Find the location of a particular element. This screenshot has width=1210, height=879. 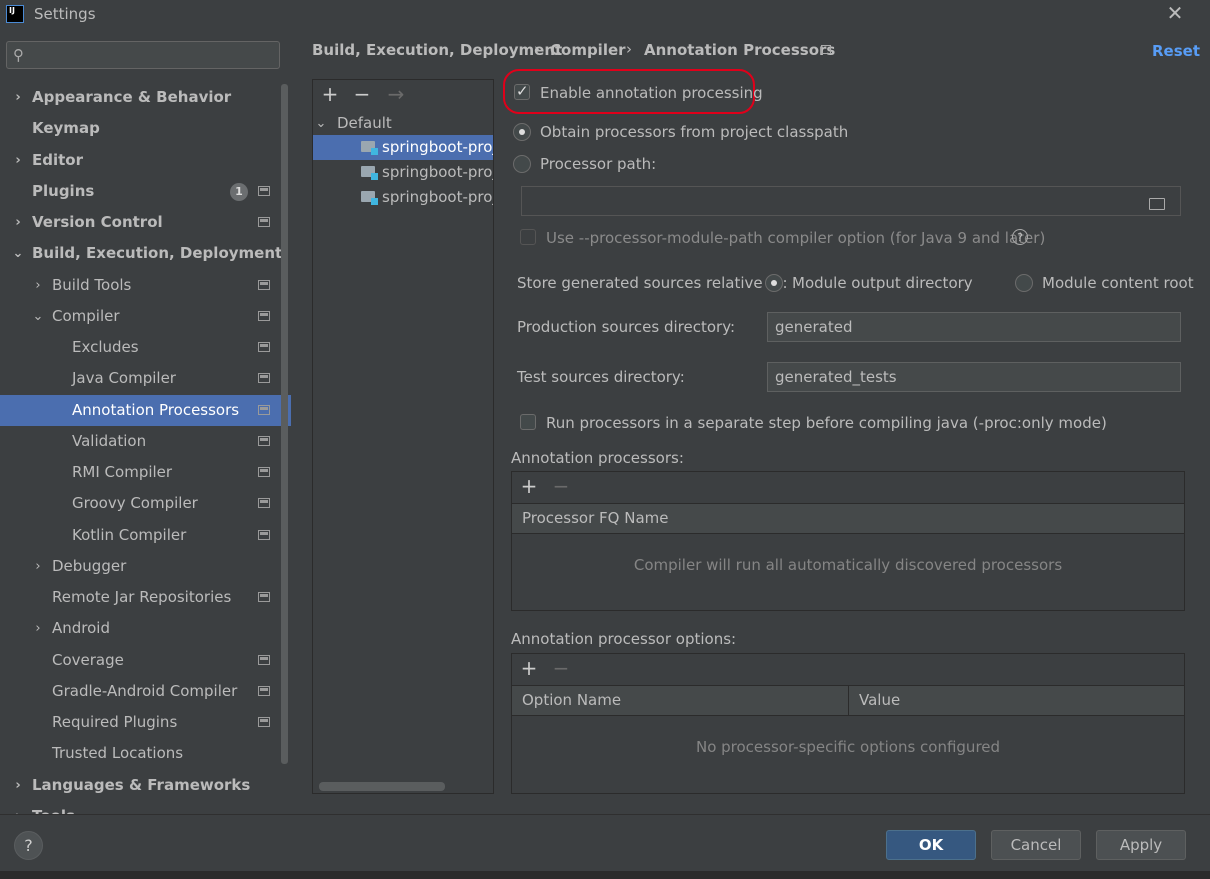

sidebar-item-annotation-processors: Annotation Processors is located at coordinates (145, 410).